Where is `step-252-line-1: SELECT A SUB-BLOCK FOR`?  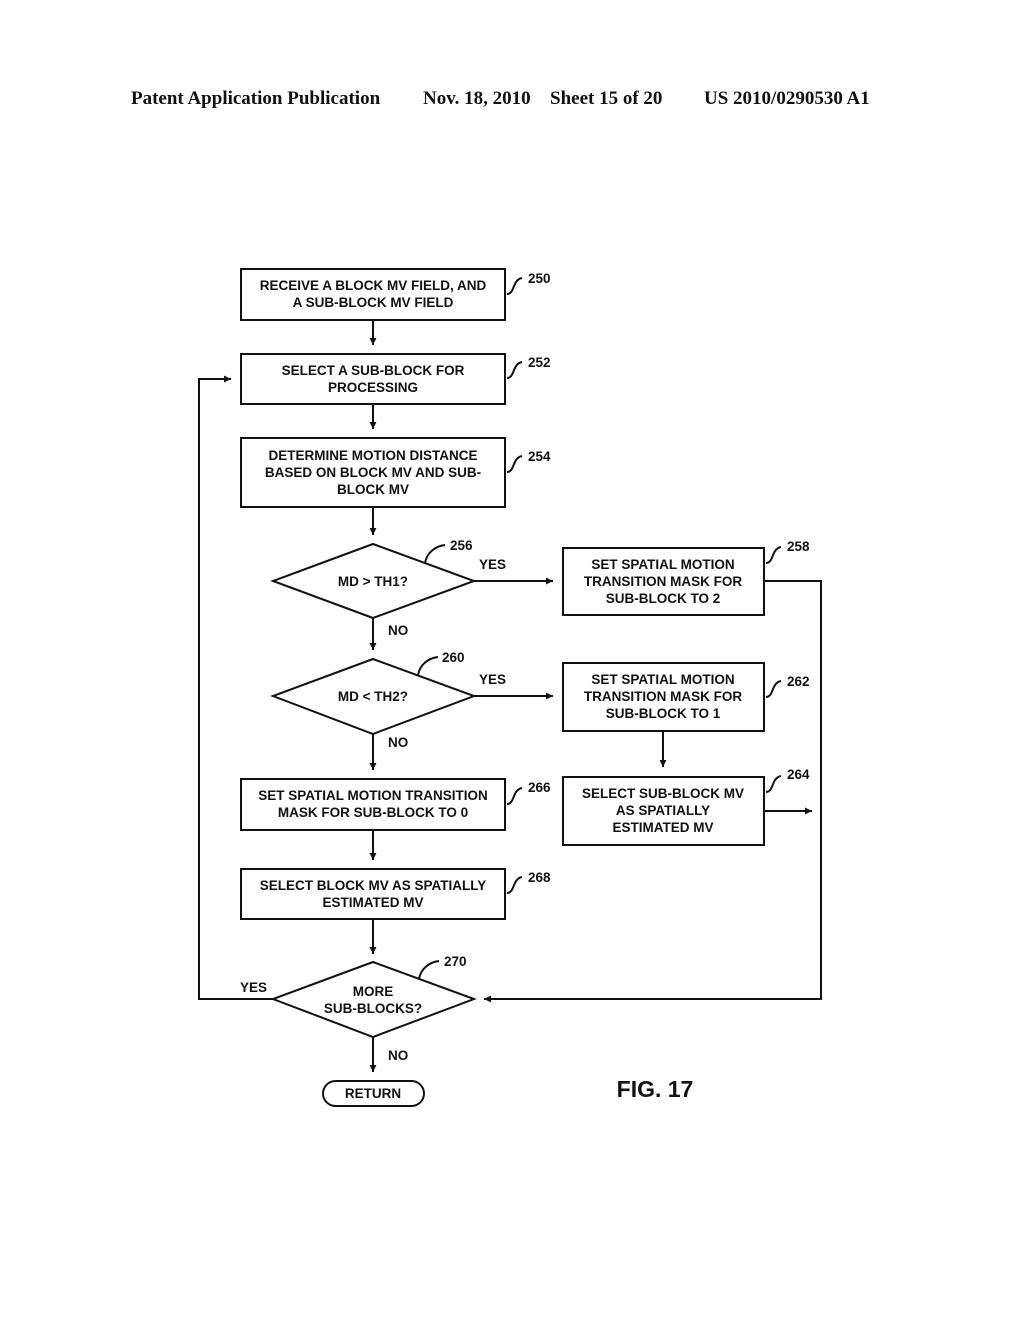
step-252-line-1: SELECT A SUB-BLOCK FOR is located at coordinates (373, 370).